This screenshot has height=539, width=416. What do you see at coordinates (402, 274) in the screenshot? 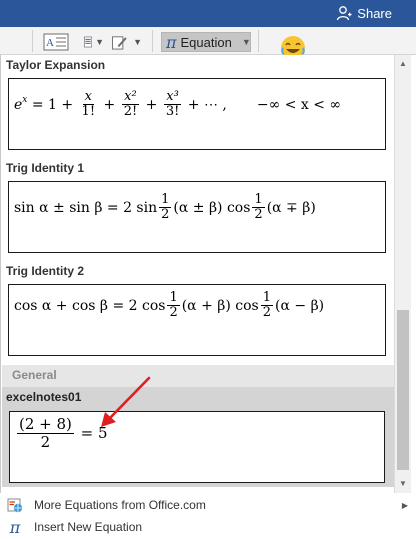
I see `vertical-scrollbar: ▲ ▼` at bounding box center [402, 274].